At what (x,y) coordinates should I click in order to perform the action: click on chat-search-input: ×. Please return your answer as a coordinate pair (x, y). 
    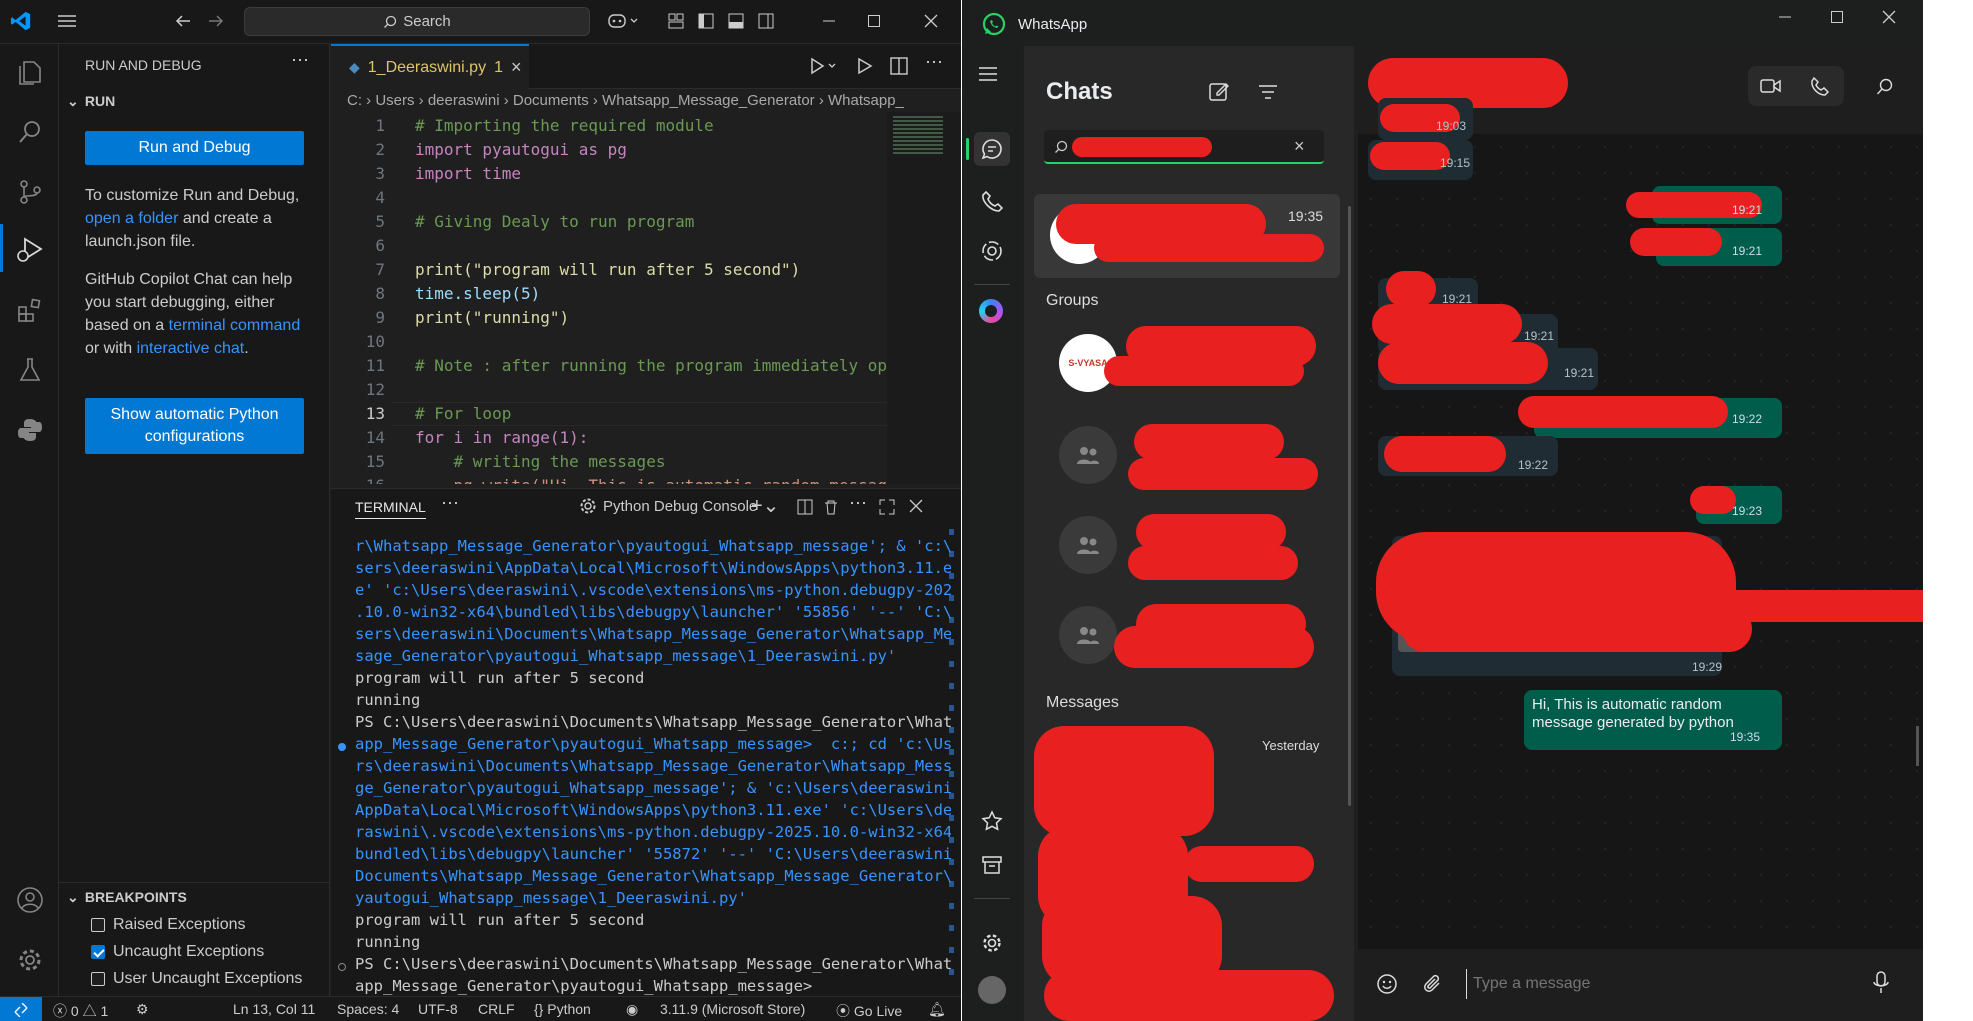
    Looking at the image, I should click on (1184, 147).